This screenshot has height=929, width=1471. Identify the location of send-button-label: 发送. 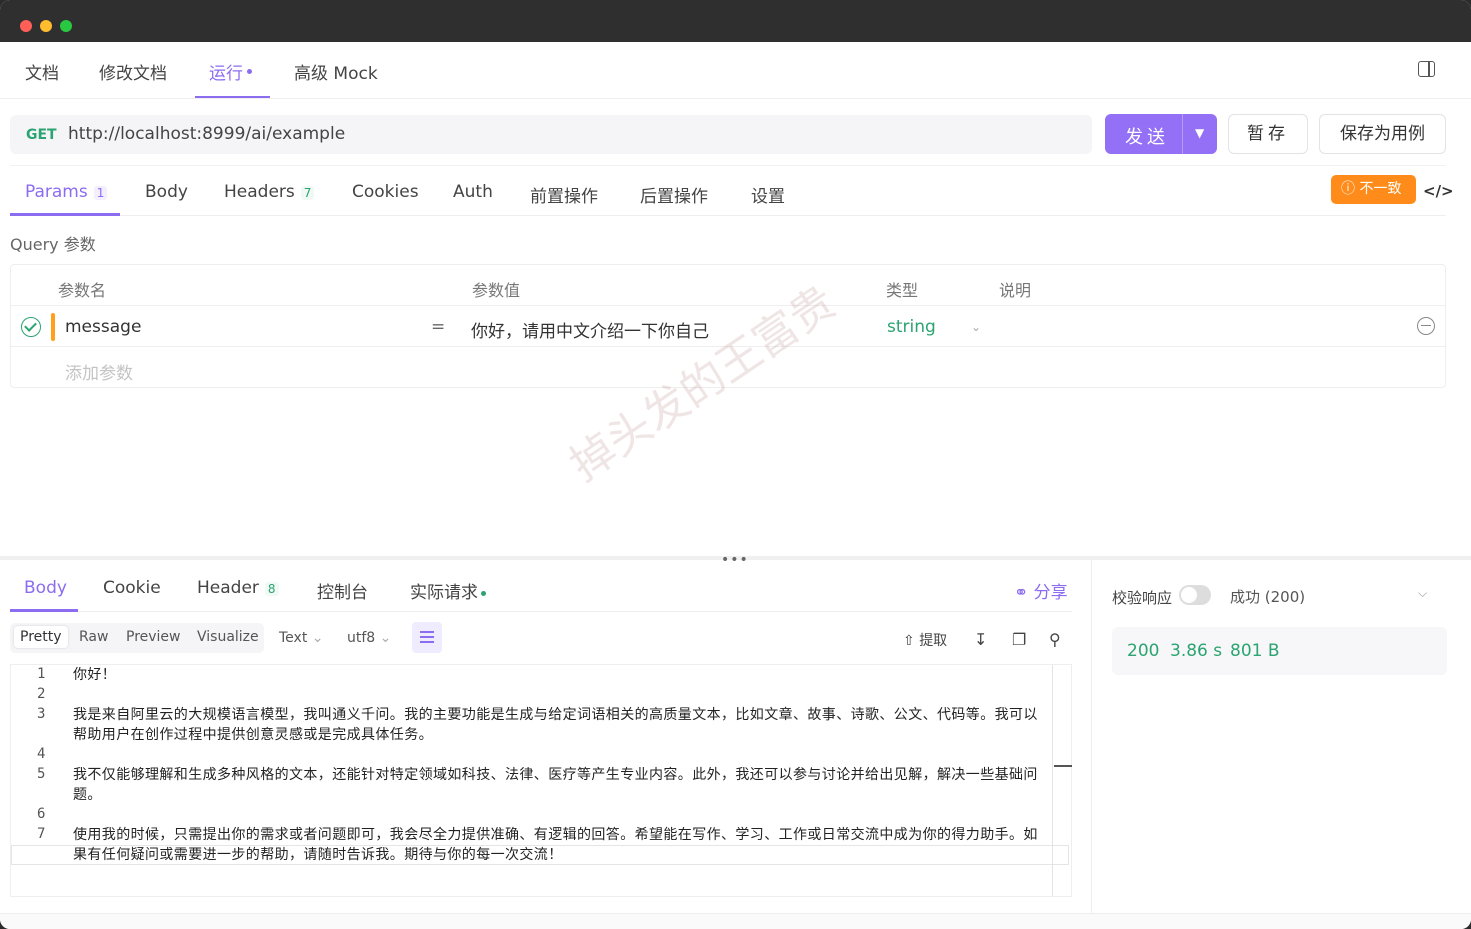
(1147, 137).